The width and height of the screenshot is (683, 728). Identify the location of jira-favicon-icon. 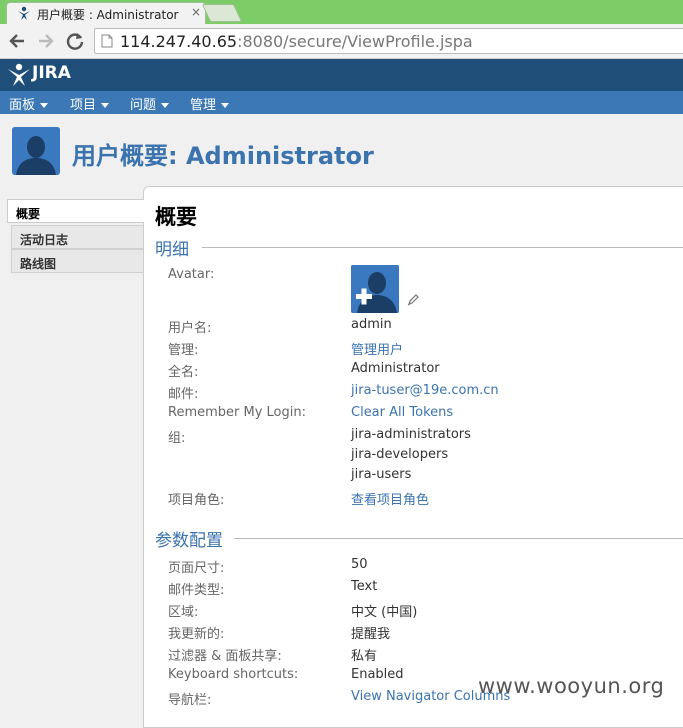
(24, 13).